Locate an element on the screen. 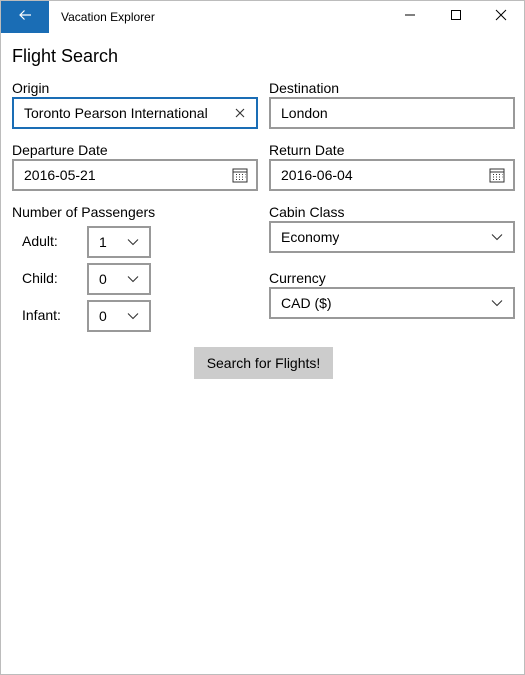 Image resolution: width=525 pixels, height=675 pixels. return-date-value: 2016-06-04 is located at coordinates (317, 175).